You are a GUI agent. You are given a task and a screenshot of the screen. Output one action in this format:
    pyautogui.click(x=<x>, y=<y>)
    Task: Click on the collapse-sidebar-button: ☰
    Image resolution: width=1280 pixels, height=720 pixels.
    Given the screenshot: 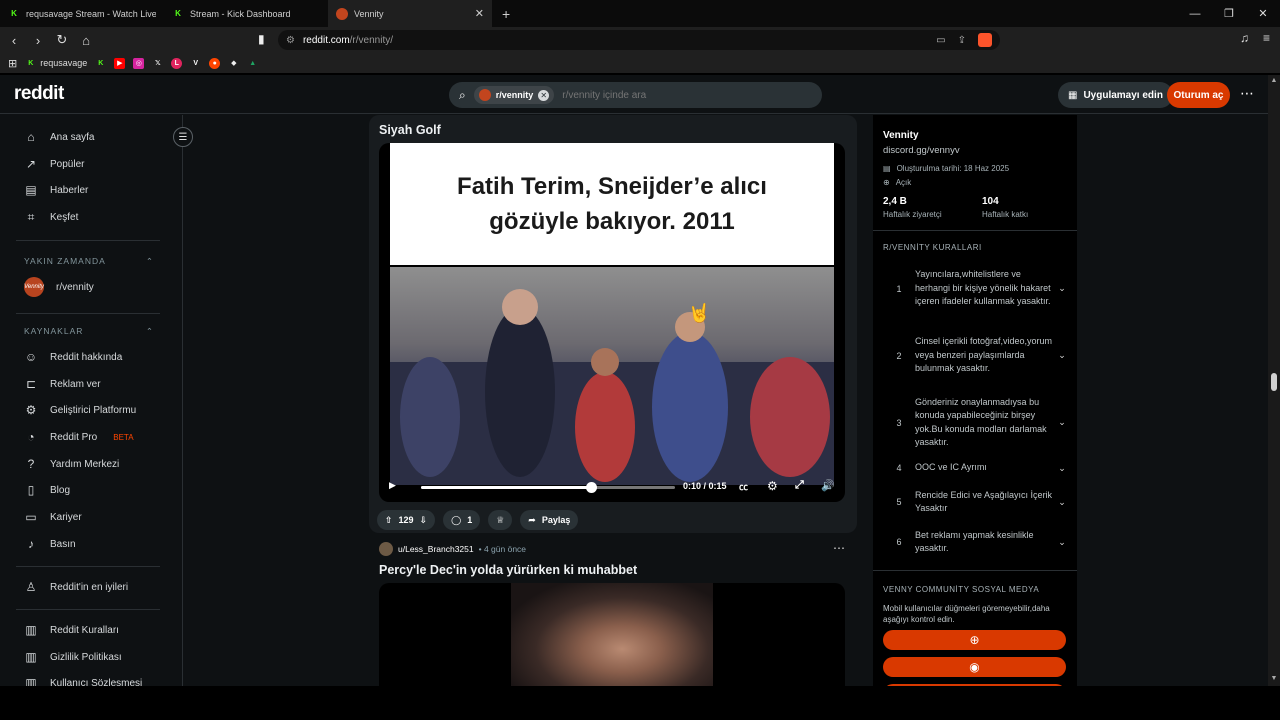 What is the action you would take?
    pyautogui.click(x=183, y=137)
    